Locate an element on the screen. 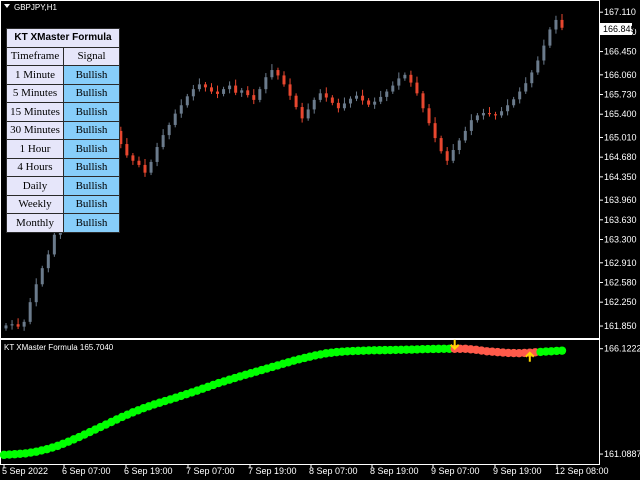 The height and width of the screenshot is (480, 640). signal-row: Weekly Bullish is located at coordinates (63, 204).